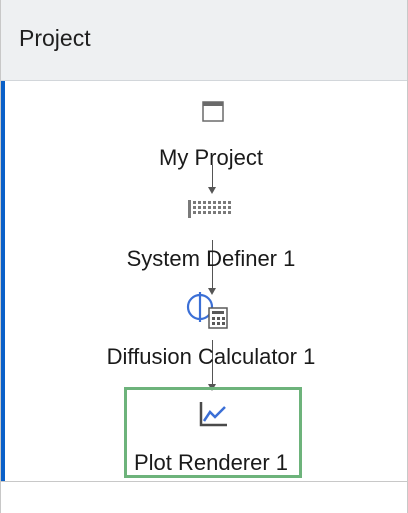 The height and width of the screenshot is (513, 408). What do you see at coordinates (211, 258) in the screenshot?
I see `node-label: System Definer 1` at bounding box center [211, 258].